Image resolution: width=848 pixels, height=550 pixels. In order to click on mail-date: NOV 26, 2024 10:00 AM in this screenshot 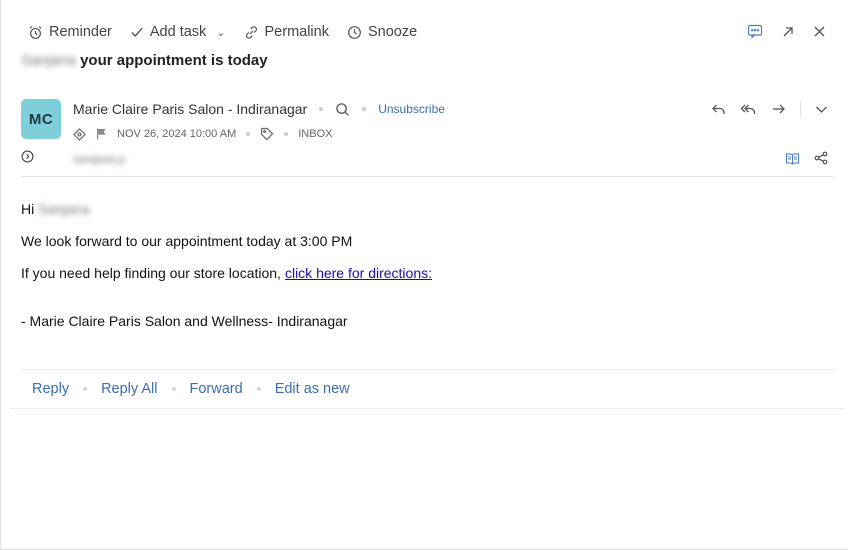, I will do `click(177, 134)`.